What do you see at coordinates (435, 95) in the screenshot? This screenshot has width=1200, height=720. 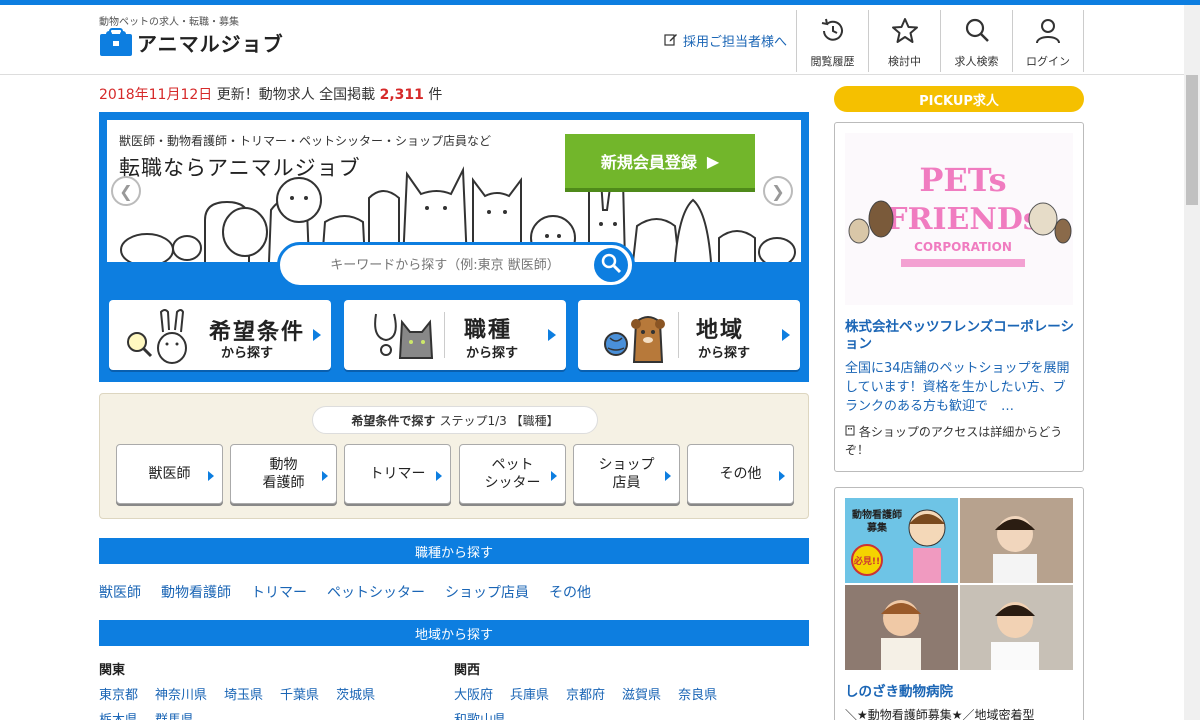 I see `job-count-unit: 件` at bounding box center [435, 95].